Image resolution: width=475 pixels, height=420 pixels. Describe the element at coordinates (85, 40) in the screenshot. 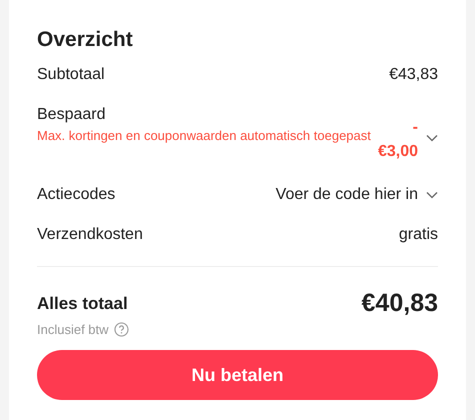

I see `summary-title: Overzicht` at that location.